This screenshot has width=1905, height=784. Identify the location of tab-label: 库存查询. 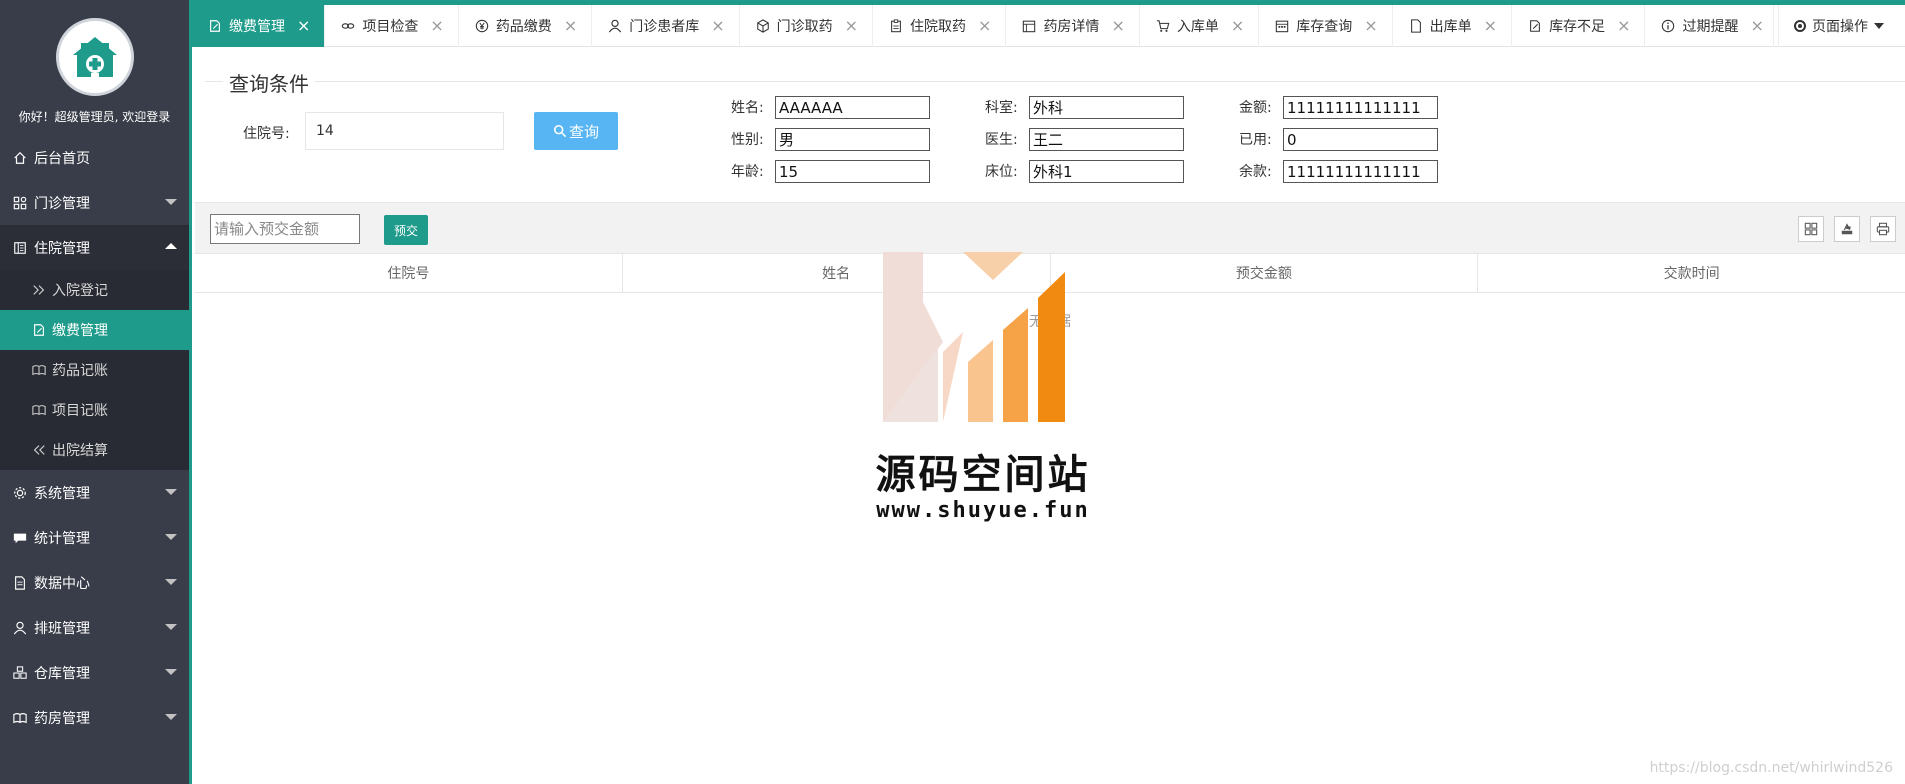
(1324, 27).